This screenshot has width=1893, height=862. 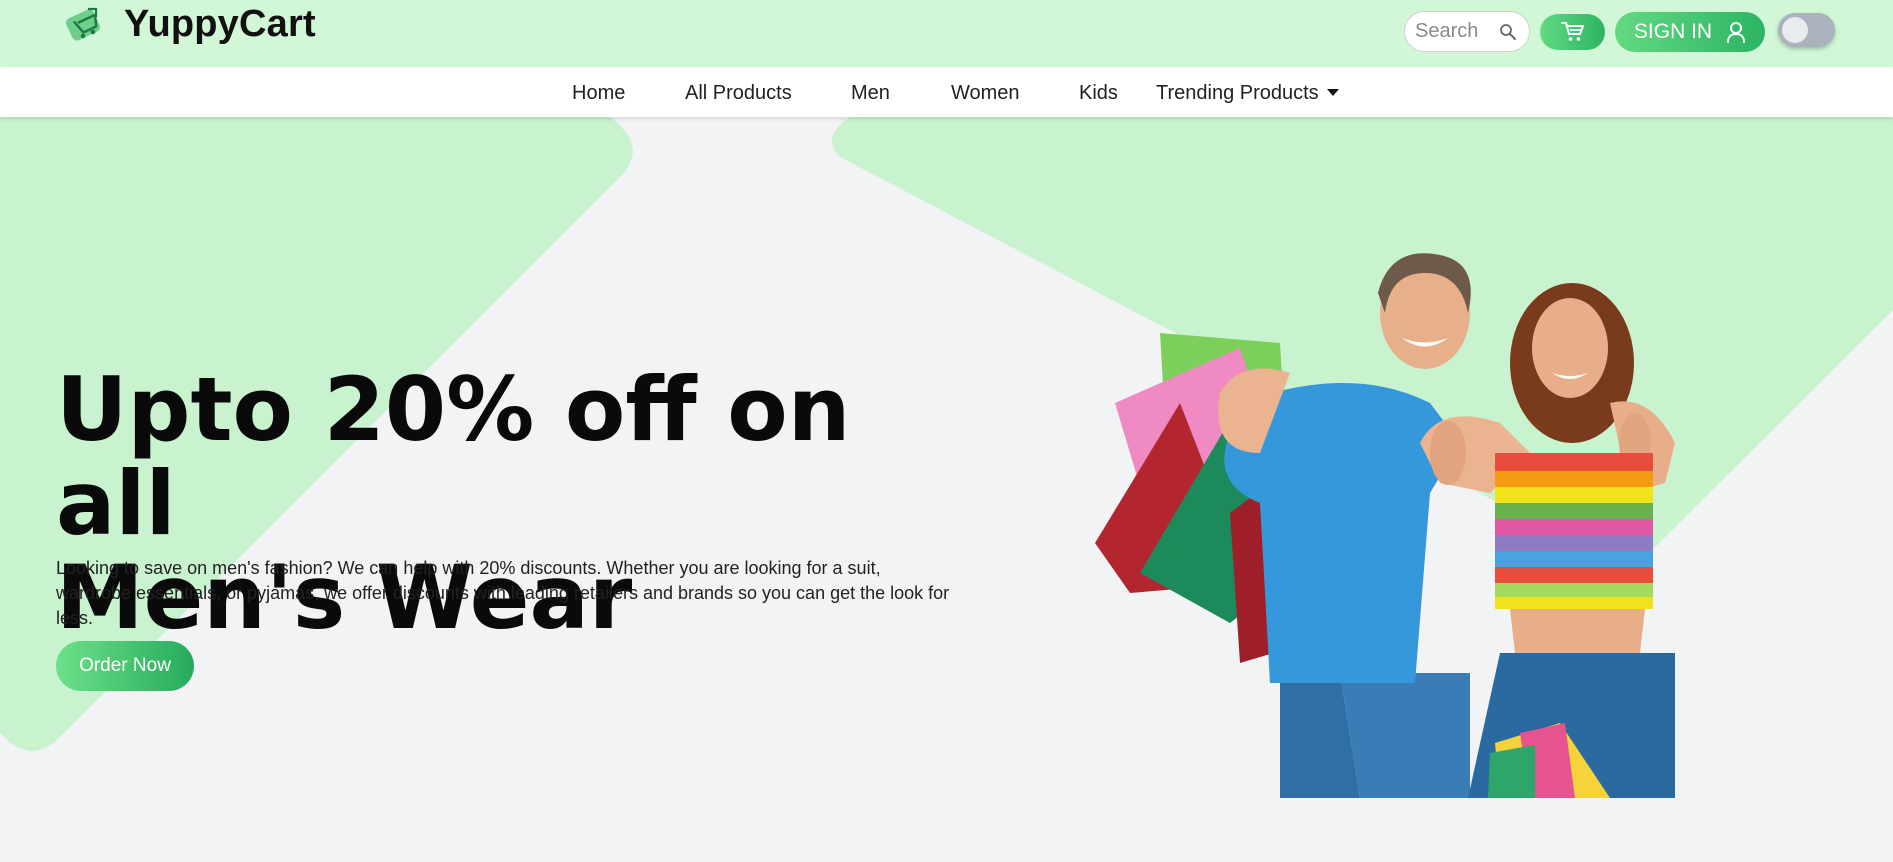 I want to click on caret-down-icon, so click(x=1332, y=92).